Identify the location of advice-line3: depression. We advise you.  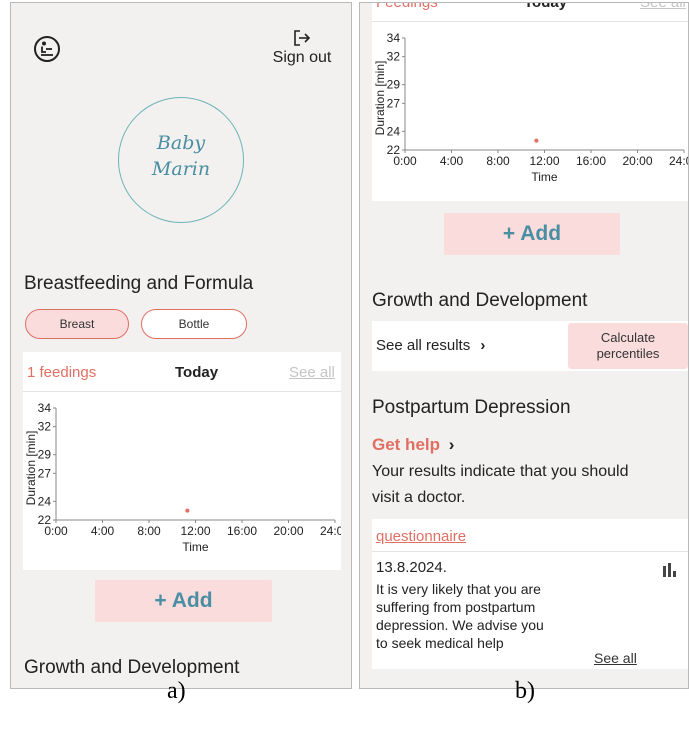
(460, 625).